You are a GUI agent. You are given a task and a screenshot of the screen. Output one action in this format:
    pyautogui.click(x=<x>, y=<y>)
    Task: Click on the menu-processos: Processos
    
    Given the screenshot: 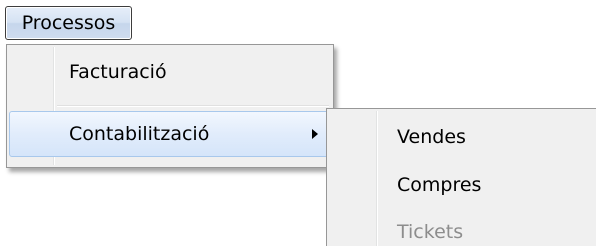 What is the action you would take?
    pyautogui.click(x=68, y=23)
    